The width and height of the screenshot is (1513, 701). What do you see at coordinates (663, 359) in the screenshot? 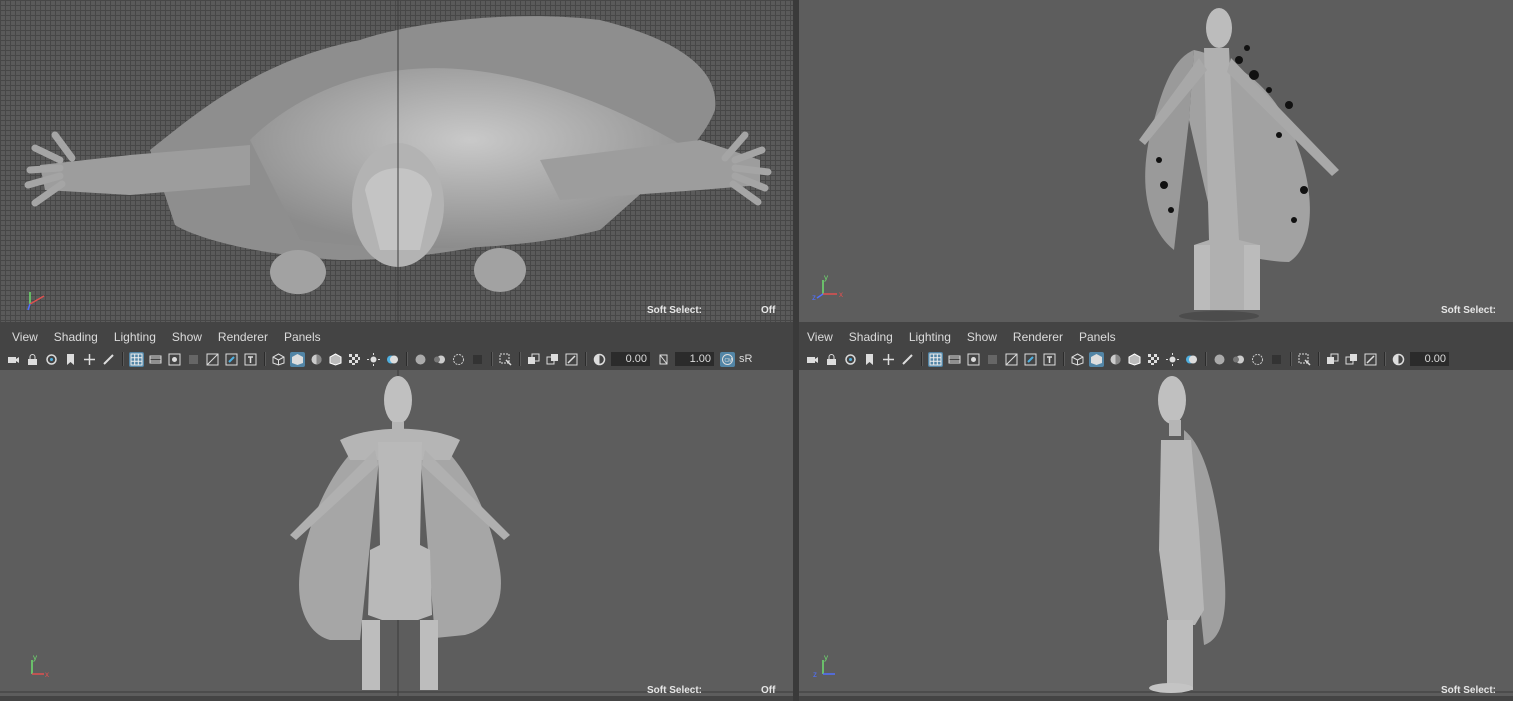
I see `gamma-icon` at bounding box center [663, 359].